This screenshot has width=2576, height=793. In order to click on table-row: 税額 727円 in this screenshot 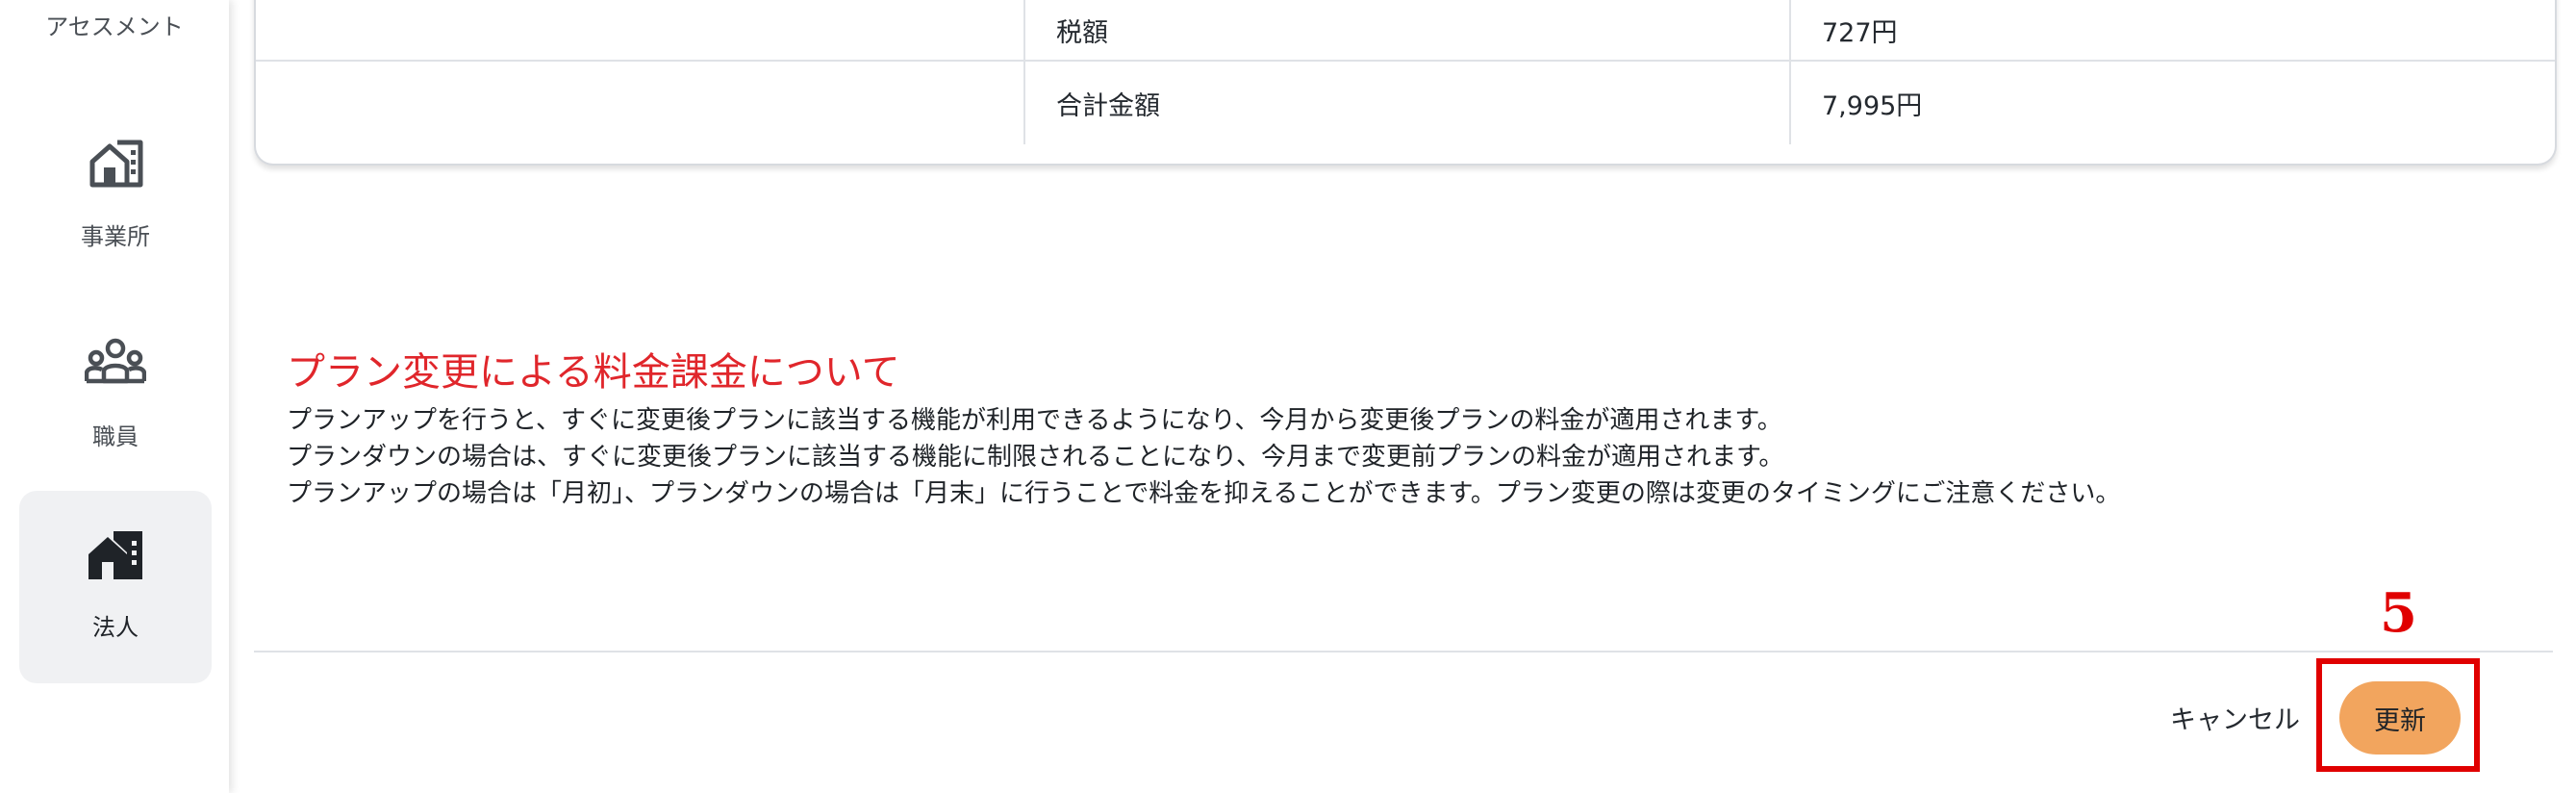, I will do `click(1405, 31)`.